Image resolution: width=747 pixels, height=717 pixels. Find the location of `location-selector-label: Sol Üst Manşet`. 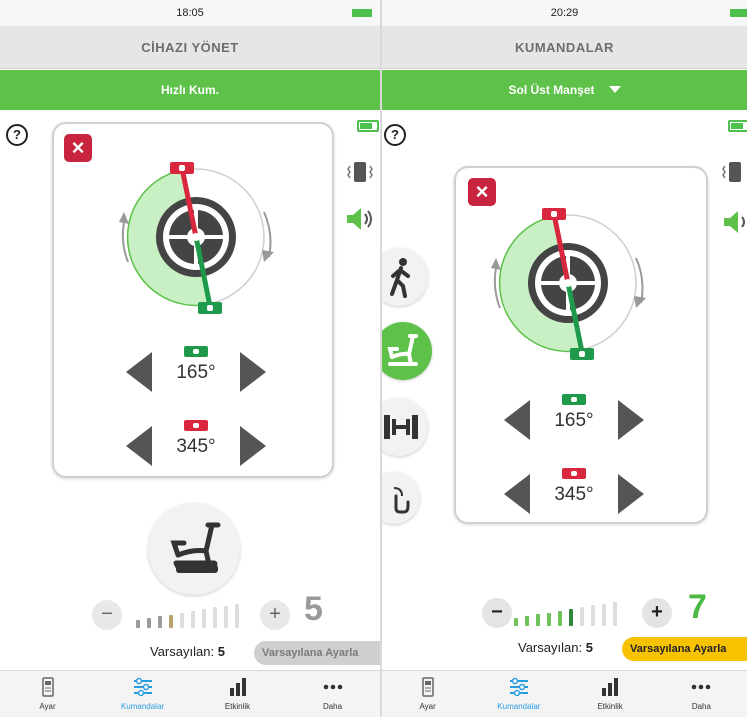

location-selector-label: Sol Üst Manşet is located at coordinates (564, 90).